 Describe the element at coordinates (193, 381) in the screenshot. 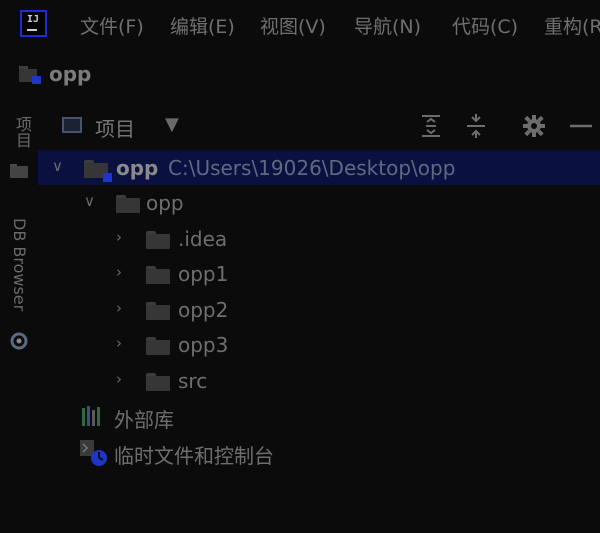

I see `tree-node-label: src` at that location.